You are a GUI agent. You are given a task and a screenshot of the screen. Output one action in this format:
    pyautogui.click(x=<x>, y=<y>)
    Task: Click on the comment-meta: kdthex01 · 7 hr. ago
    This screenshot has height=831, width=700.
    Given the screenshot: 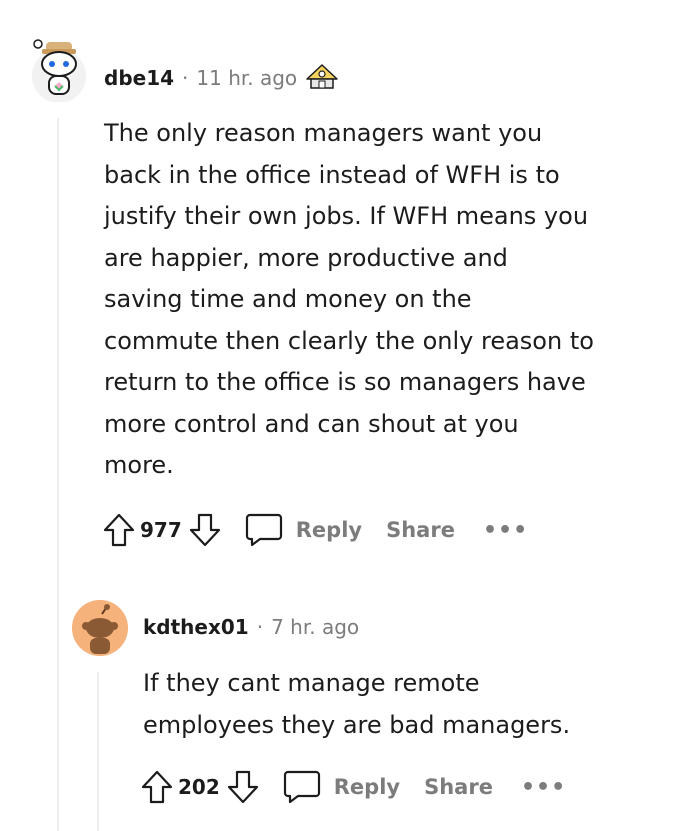 What is the action you would take?
    pyautogui.click(x=251, y=627)
    